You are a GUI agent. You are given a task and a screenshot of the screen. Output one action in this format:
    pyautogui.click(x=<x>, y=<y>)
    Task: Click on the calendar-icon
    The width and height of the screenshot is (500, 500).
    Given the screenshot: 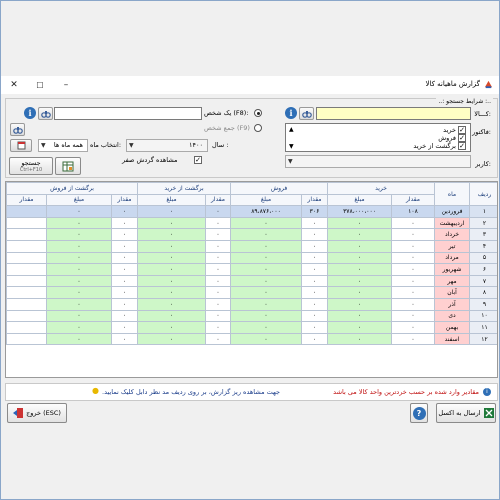 What is the action you would take?
    pyautogui.click(x=21, y=145)
    